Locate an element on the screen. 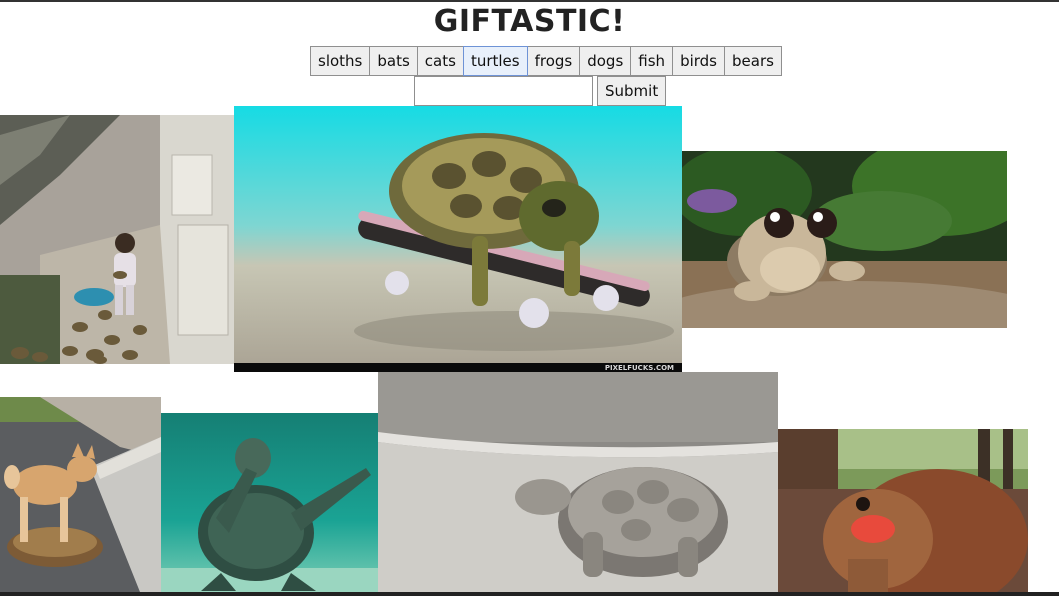  topic-button-turtles: turtles is located at coordinates (495, 61).